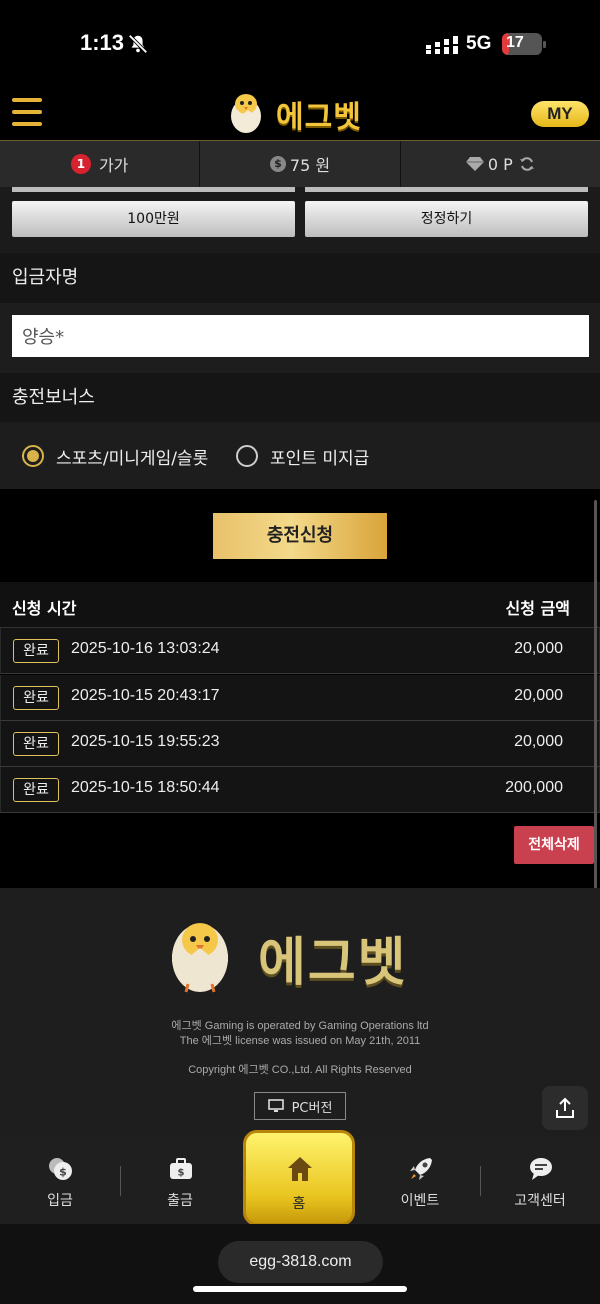 The width and height of the screenshot is (600, 1304). Describe the element at coordinates (300, 278) in the screenshot. I see `depositor-label: 입금자명` at that location.